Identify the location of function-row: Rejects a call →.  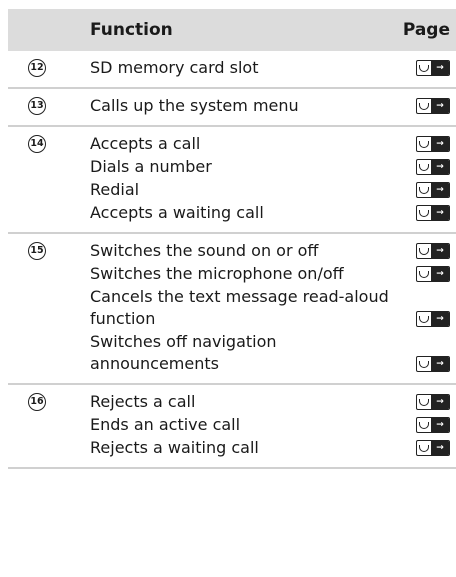
(273, 402).